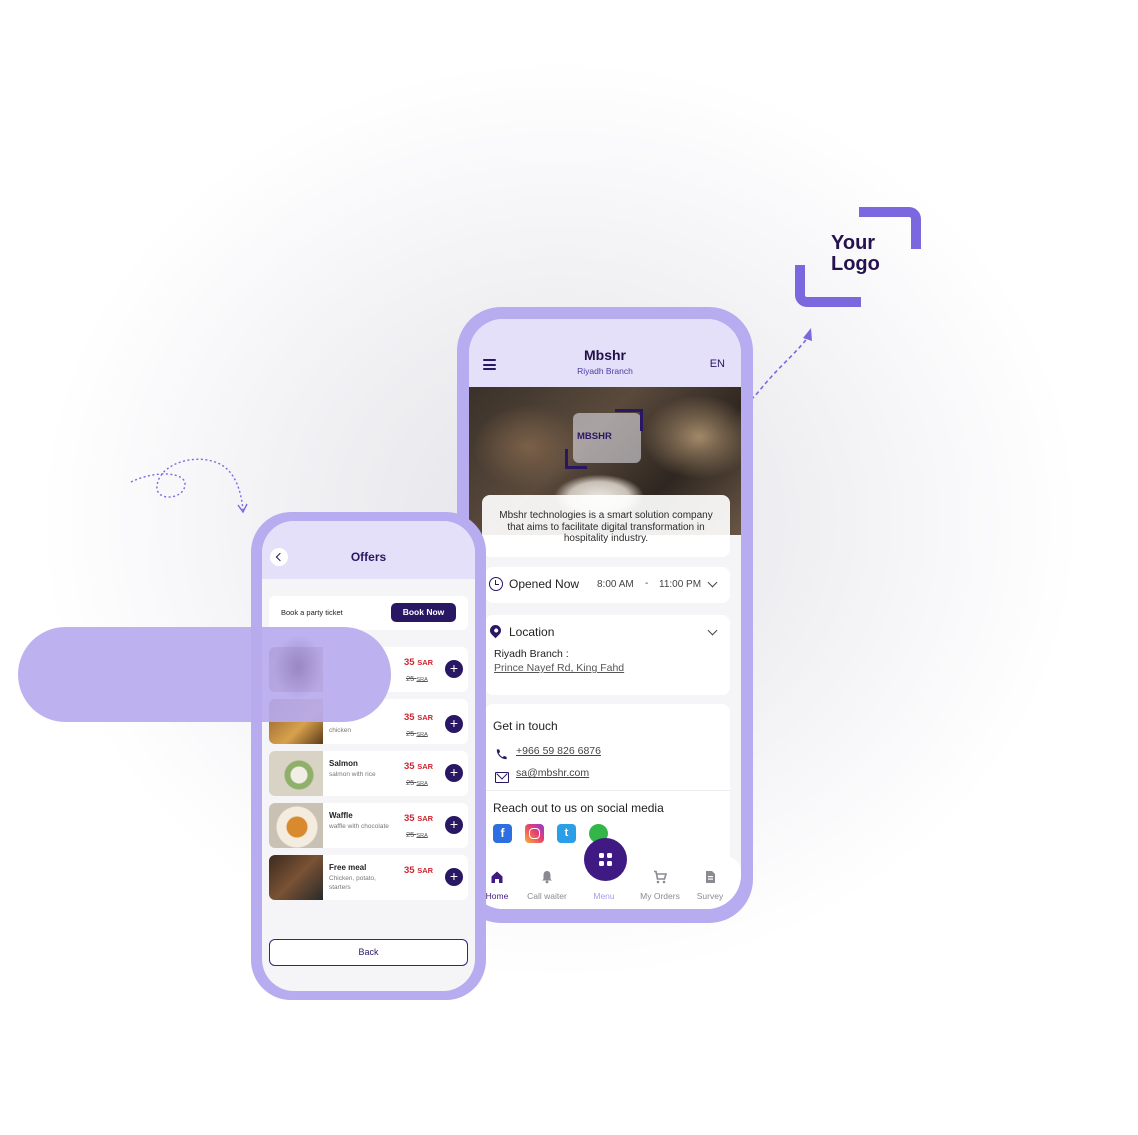  I want to click on phone-link: +966 59 826 6876, so click(558, 751).